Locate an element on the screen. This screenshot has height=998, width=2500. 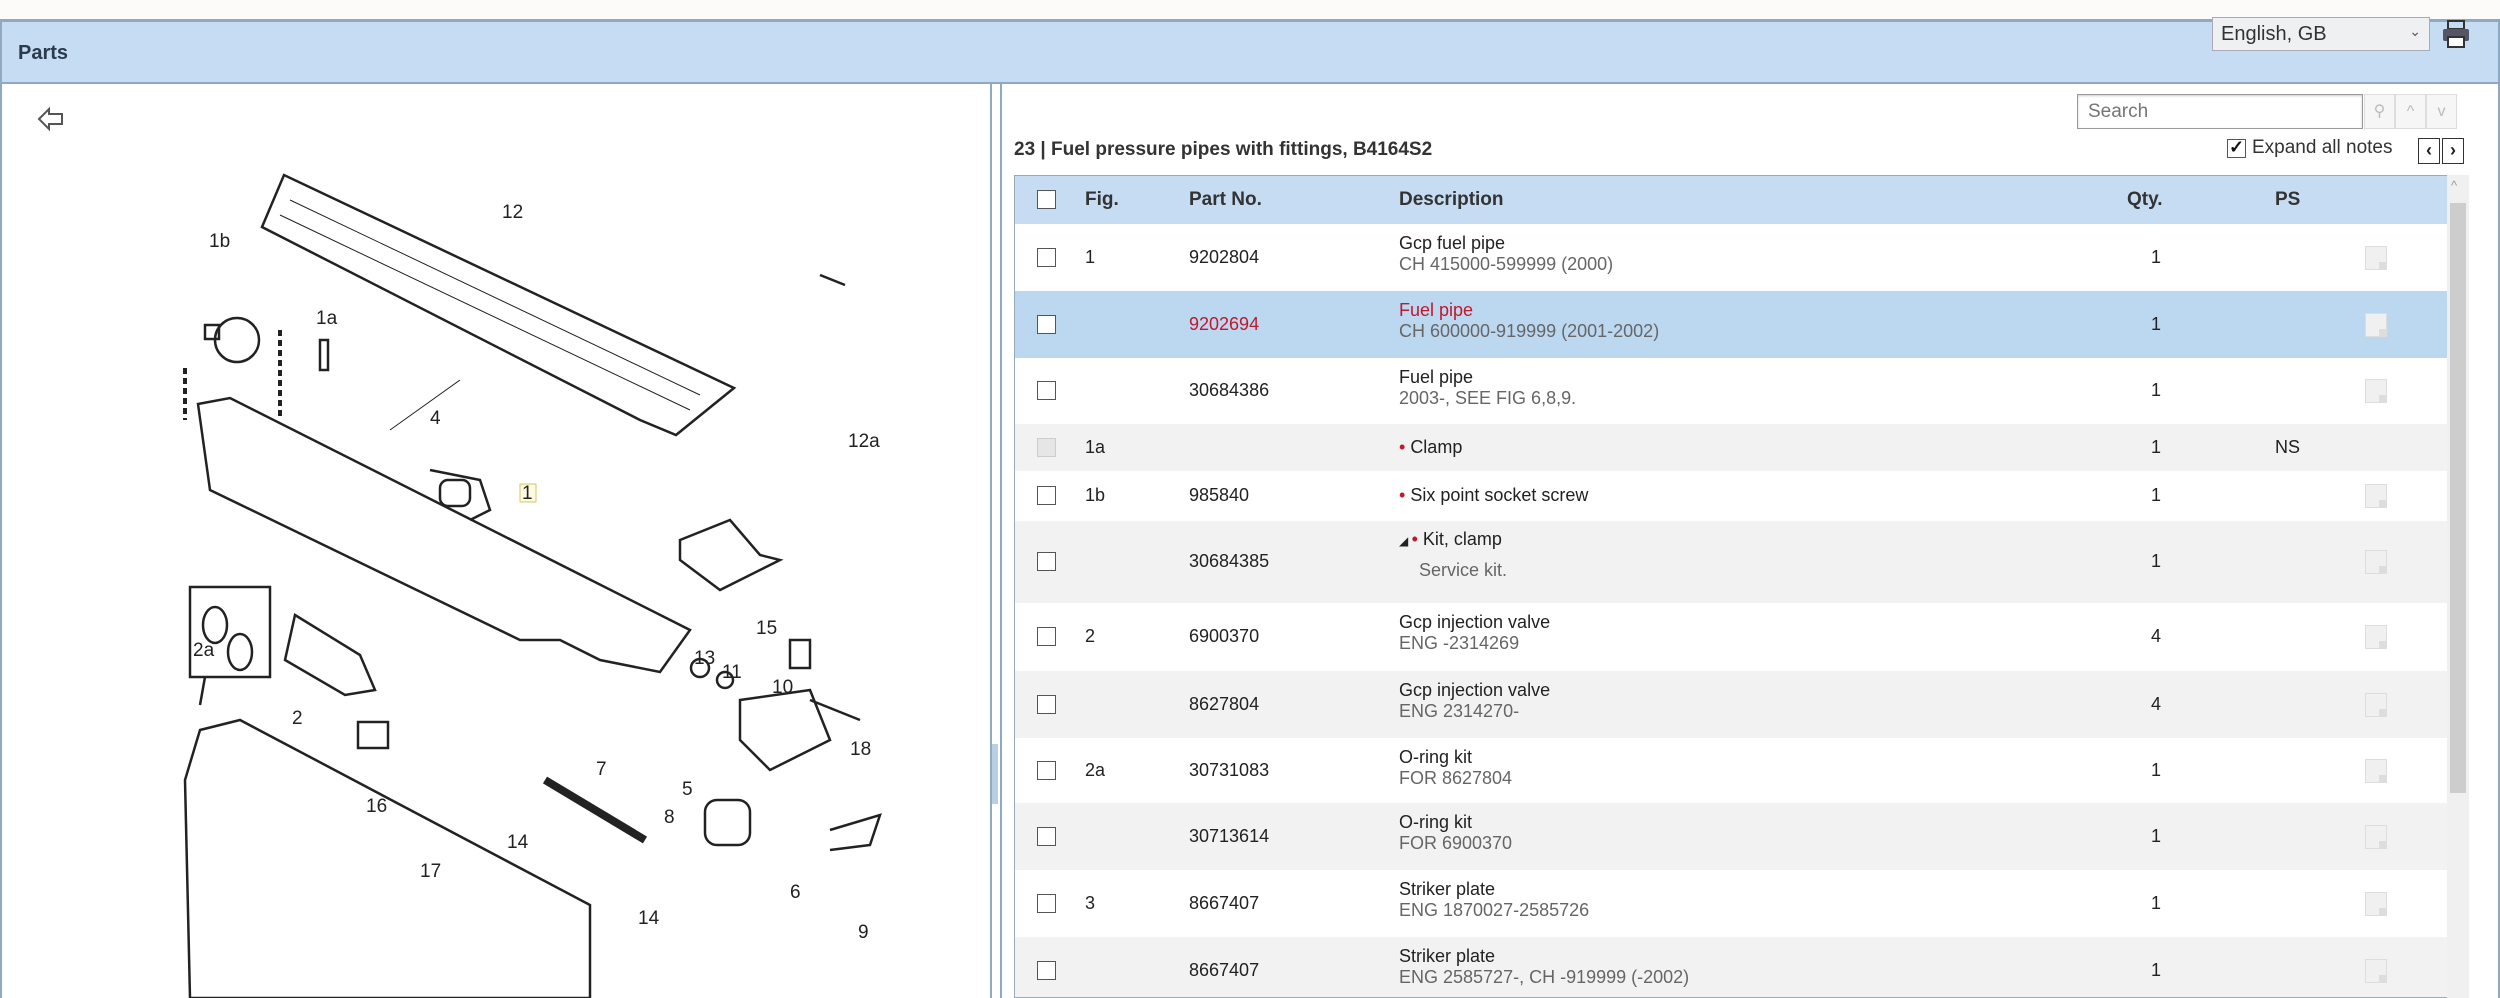
row-fig: 3 is located at coordinates (1090, 902).